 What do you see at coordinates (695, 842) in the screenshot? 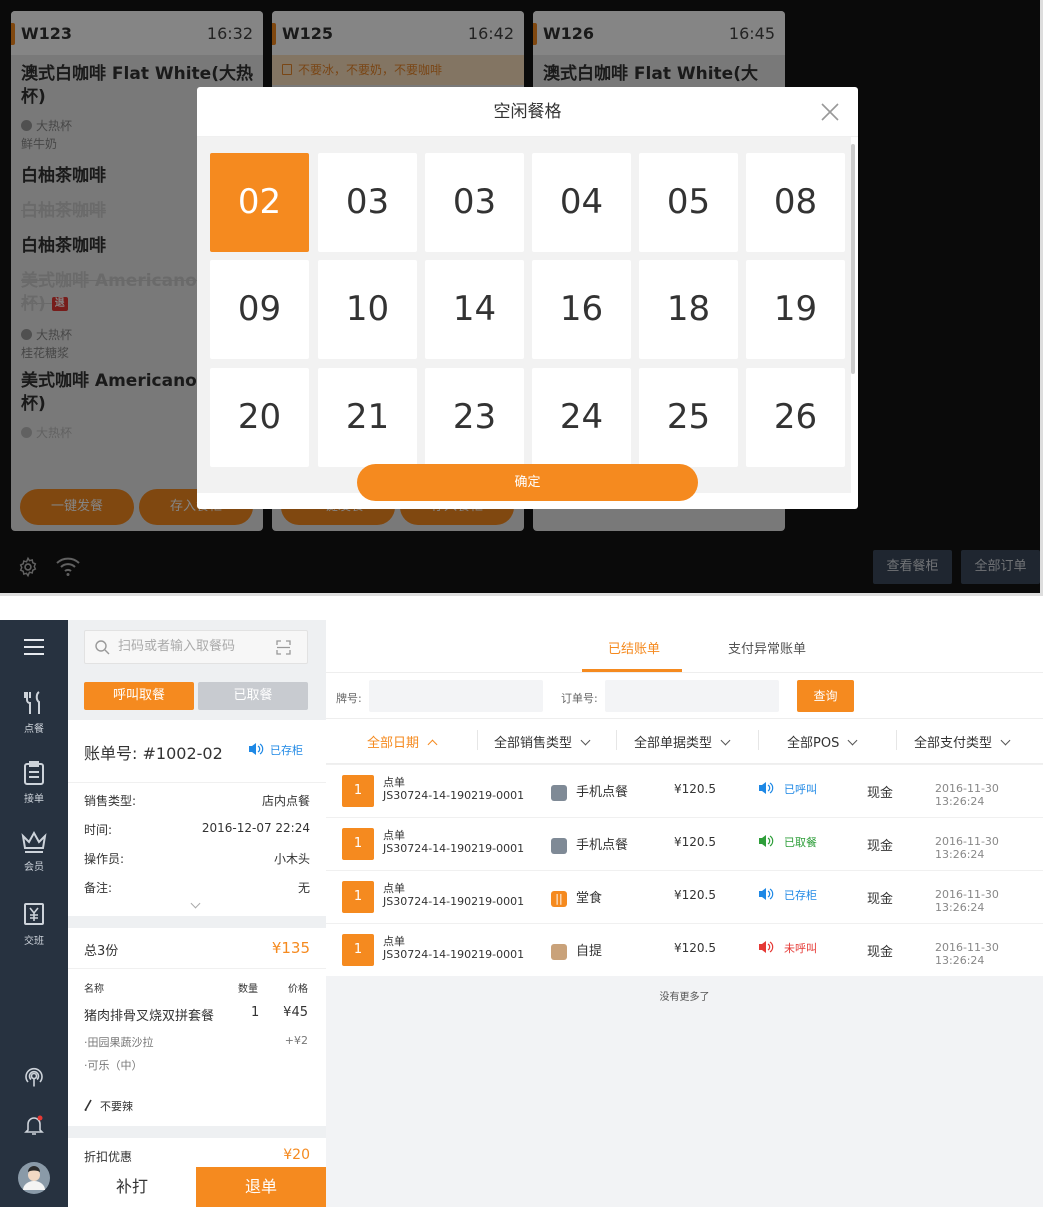
I see `order-amount: ¥120.5` at bounding box center [695, 842].